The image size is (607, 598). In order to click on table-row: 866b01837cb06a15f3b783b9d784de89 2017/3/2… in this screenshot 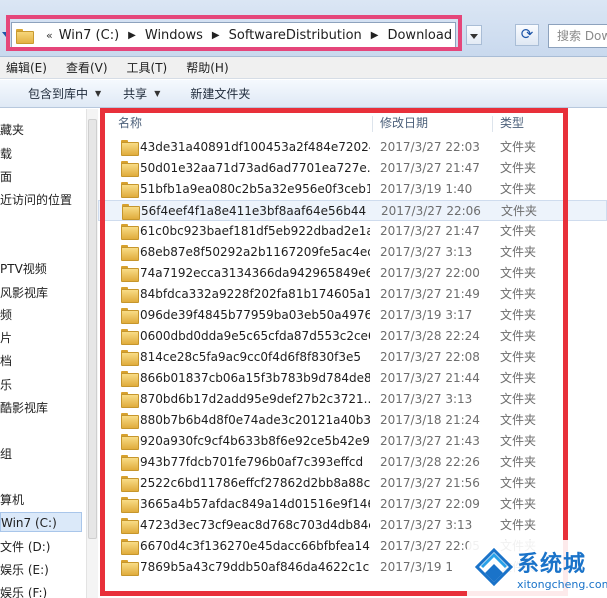, I will do `click(352, 378)`.